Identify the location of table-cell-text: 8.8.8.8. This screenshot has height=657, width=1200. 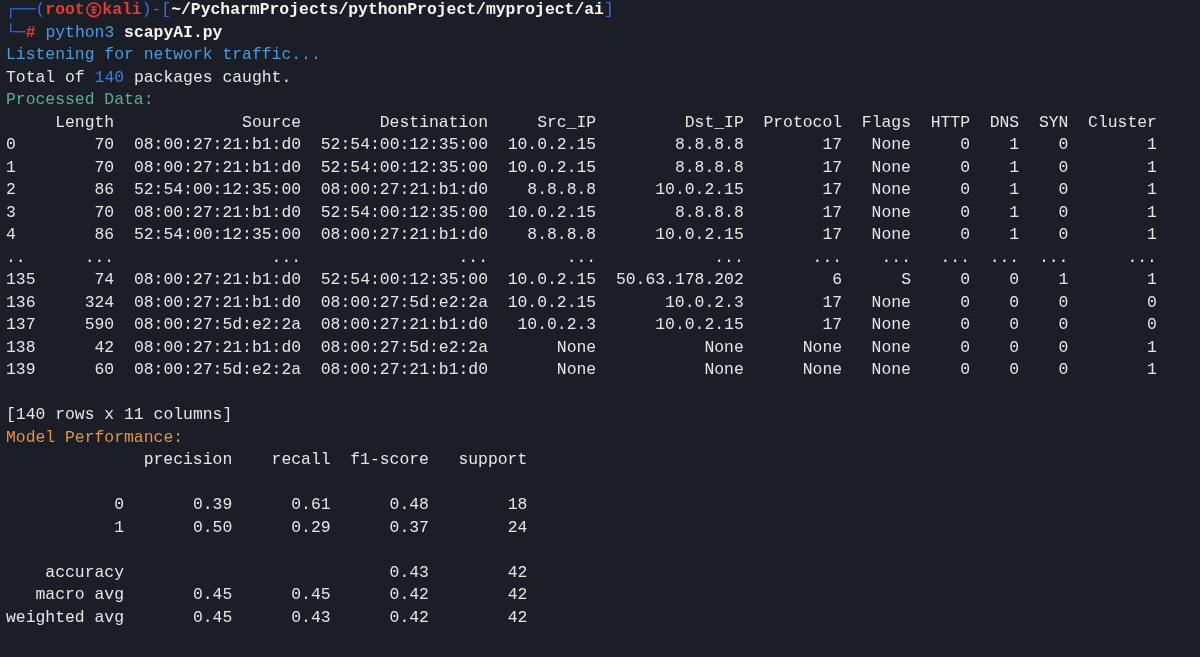
(708, 145).